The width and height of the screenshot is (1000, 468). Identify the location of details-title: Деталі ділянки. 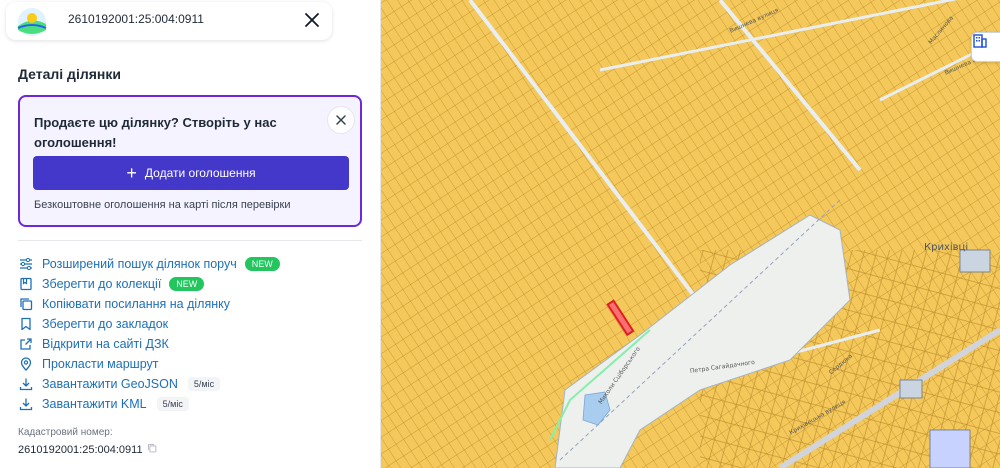
(69, 74).